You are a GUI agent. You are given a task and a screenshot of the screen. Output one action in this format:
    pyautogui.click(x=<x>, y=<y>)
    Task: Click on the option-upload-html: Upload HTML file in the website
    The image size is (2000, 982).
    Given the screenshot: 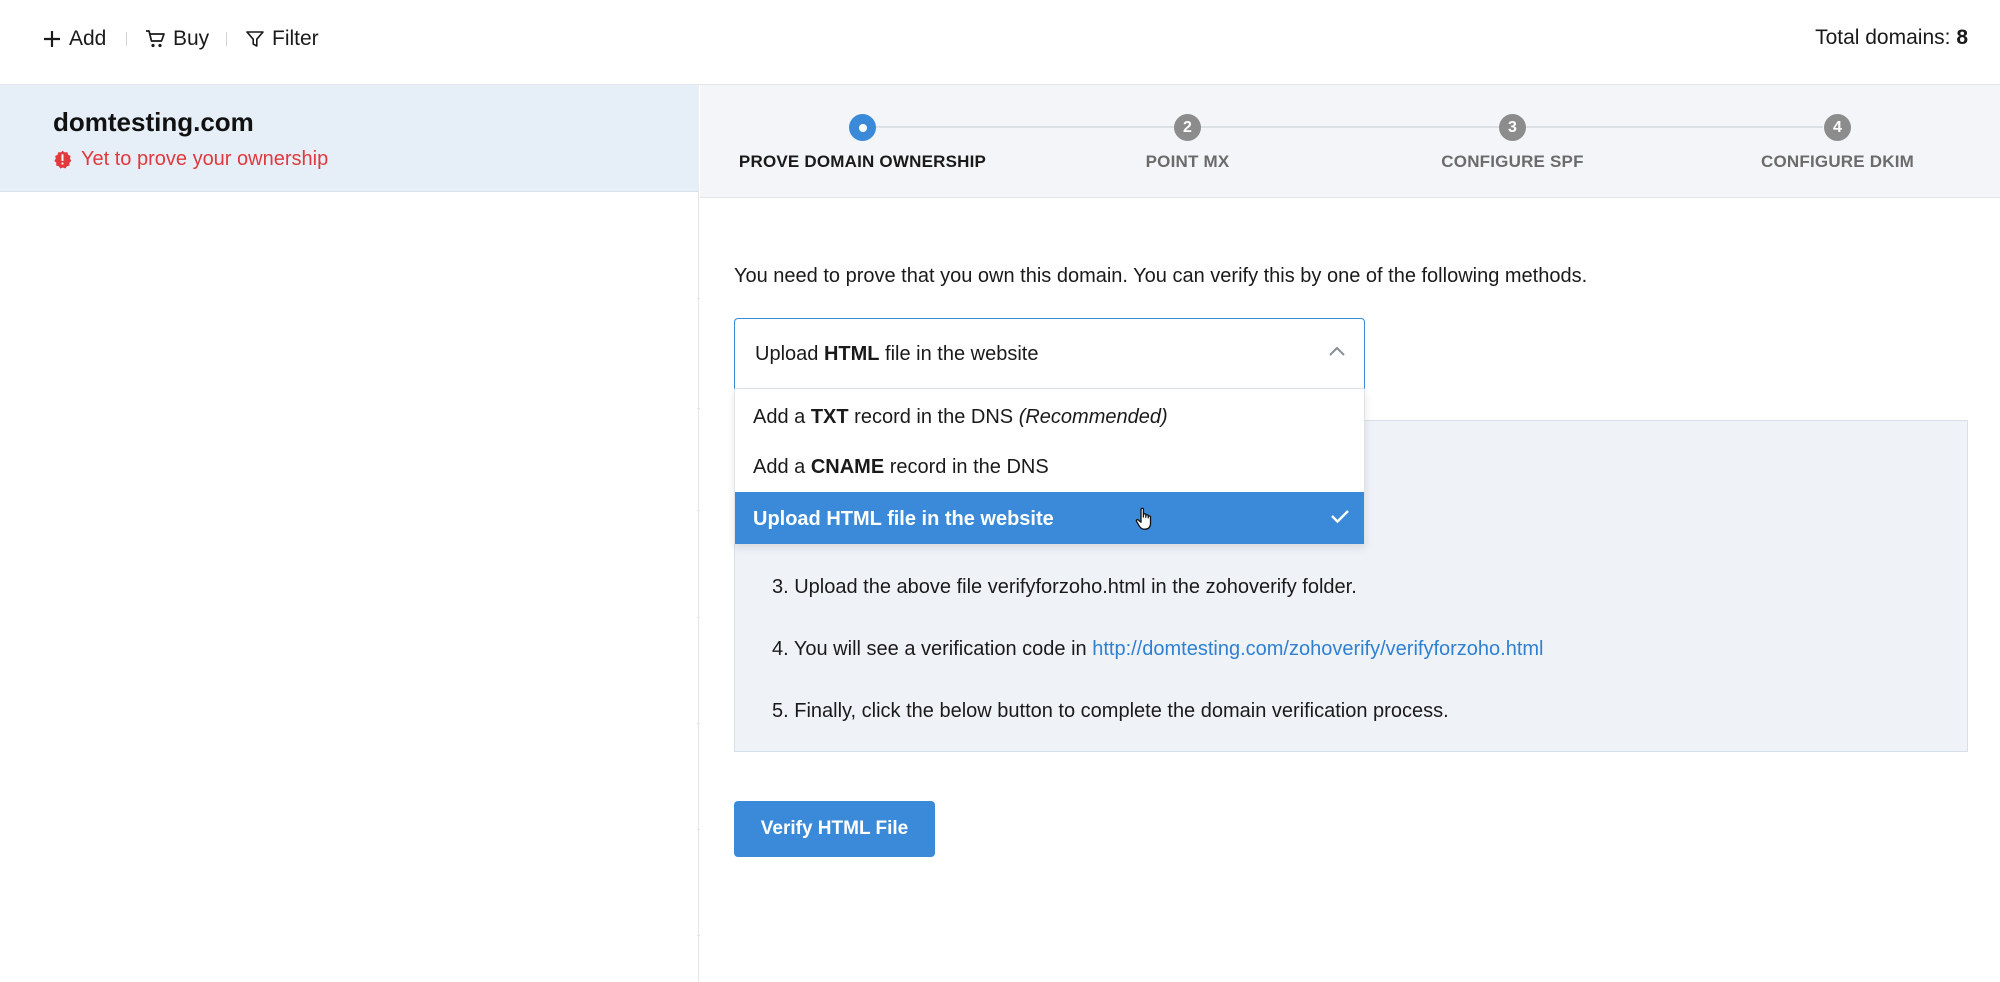 What is the action you would take?
    pyautogui.click(x=1049, y=518)
    